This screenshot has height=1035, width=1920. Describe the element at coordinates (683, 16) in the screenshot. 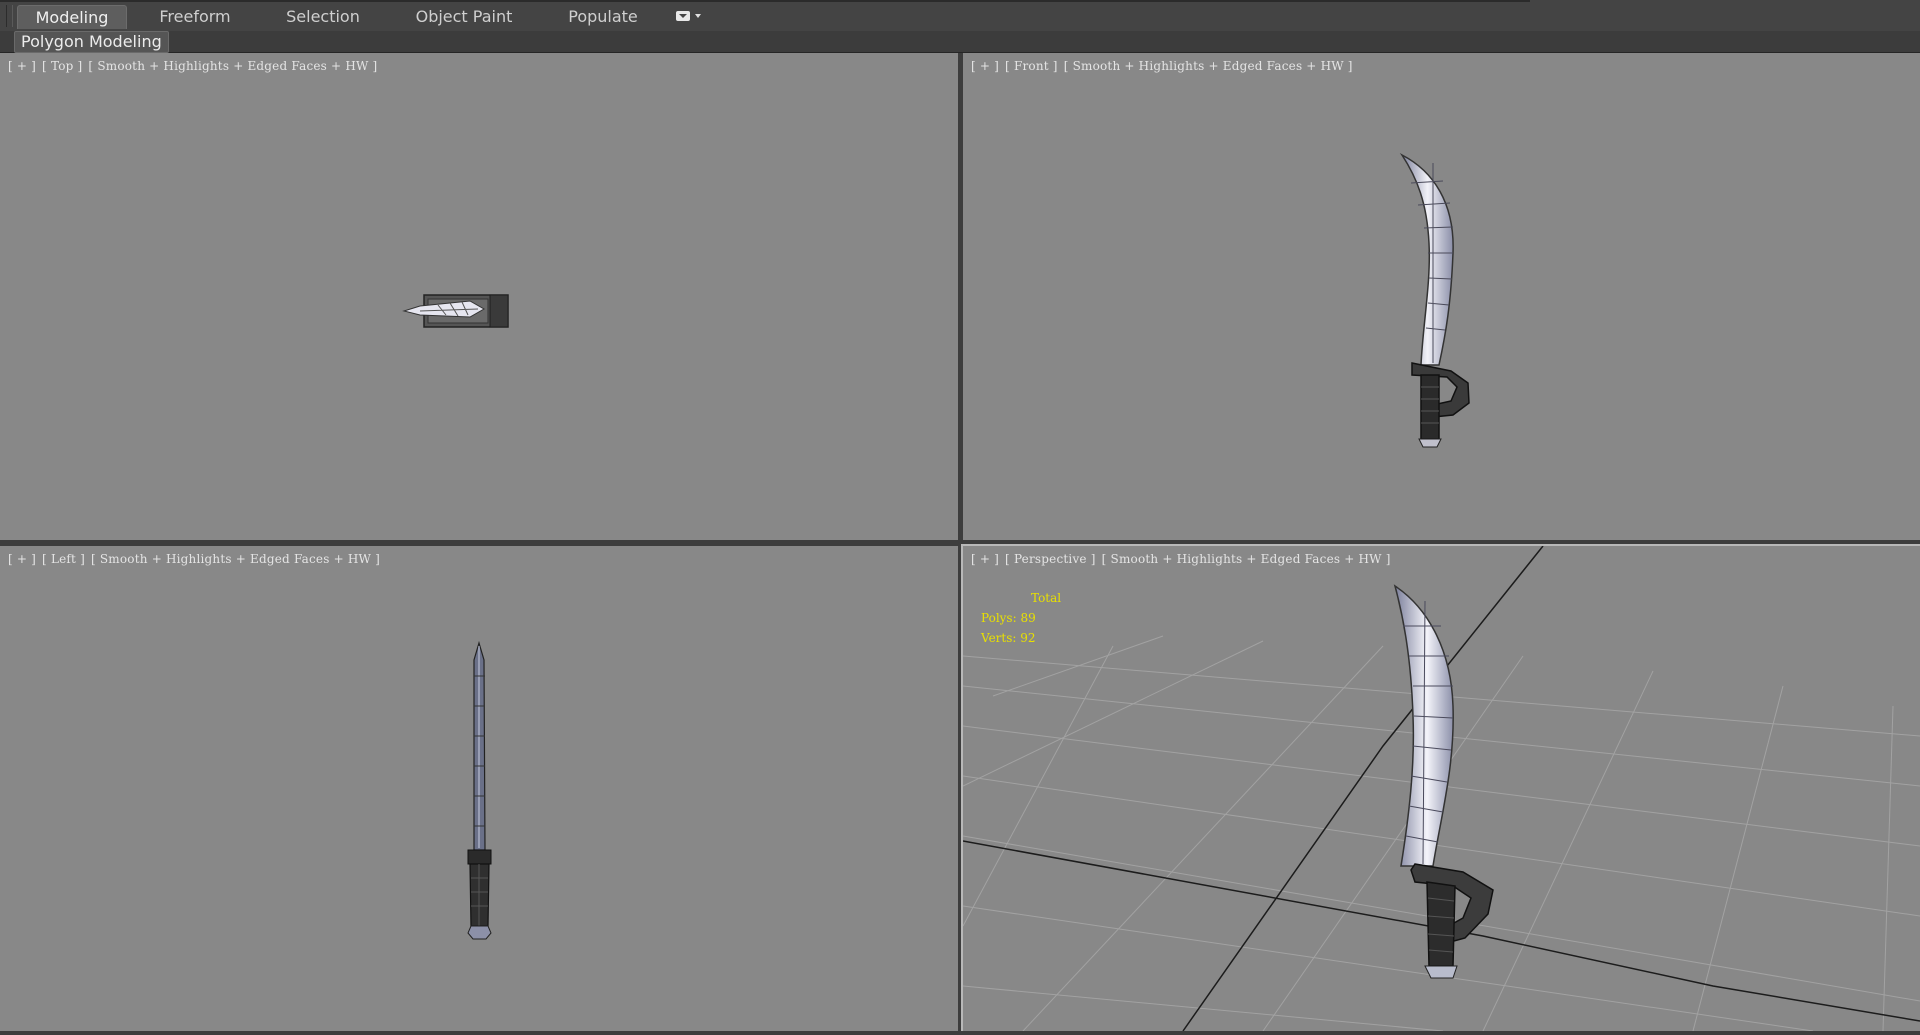

I see `ribbon-toggle-icon` at that location.